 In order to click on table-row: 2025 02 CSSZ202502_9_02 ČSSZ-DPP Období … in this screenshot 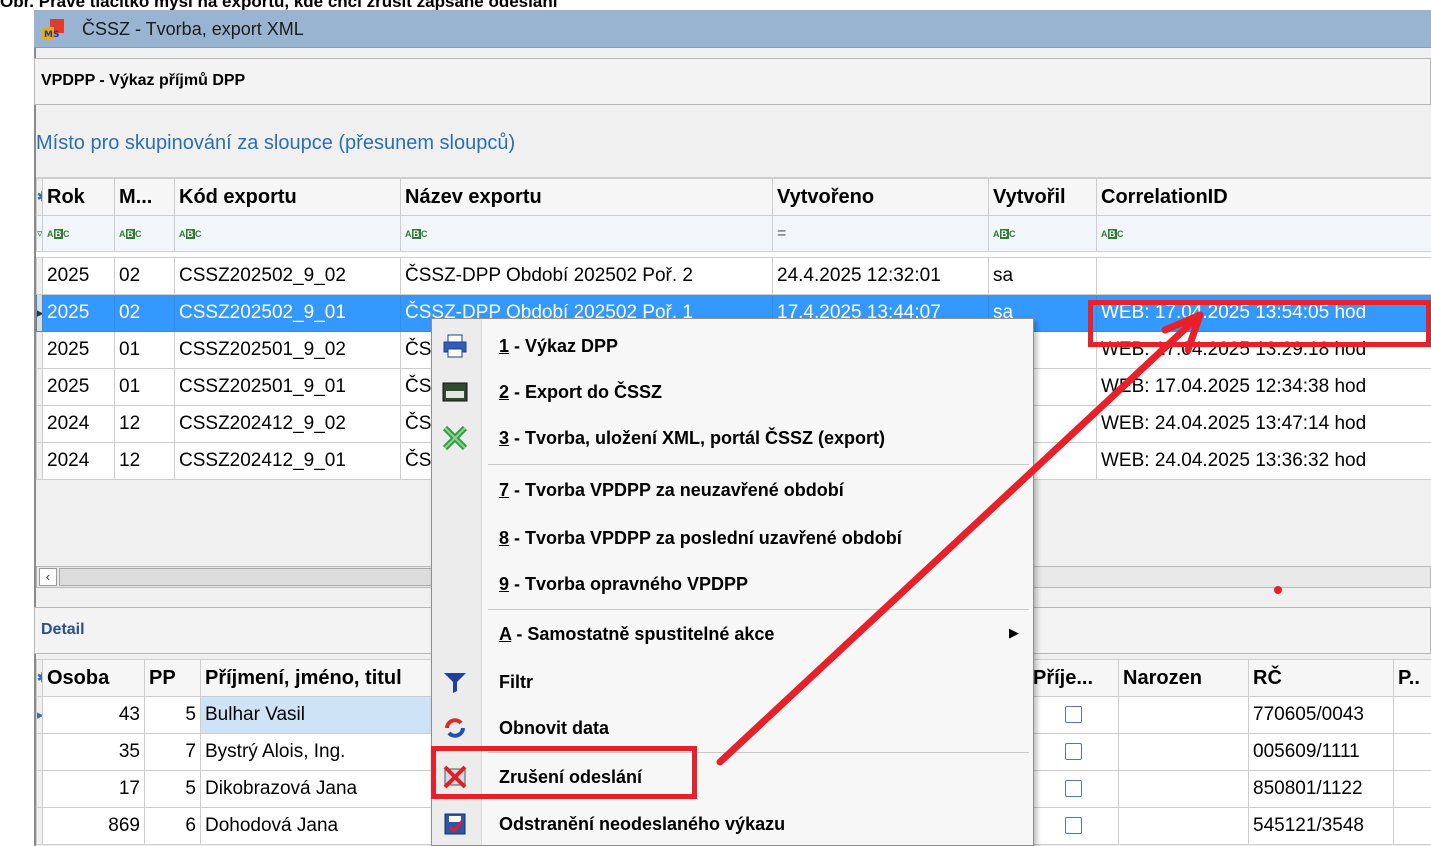, I will do `click(733, 276)`.